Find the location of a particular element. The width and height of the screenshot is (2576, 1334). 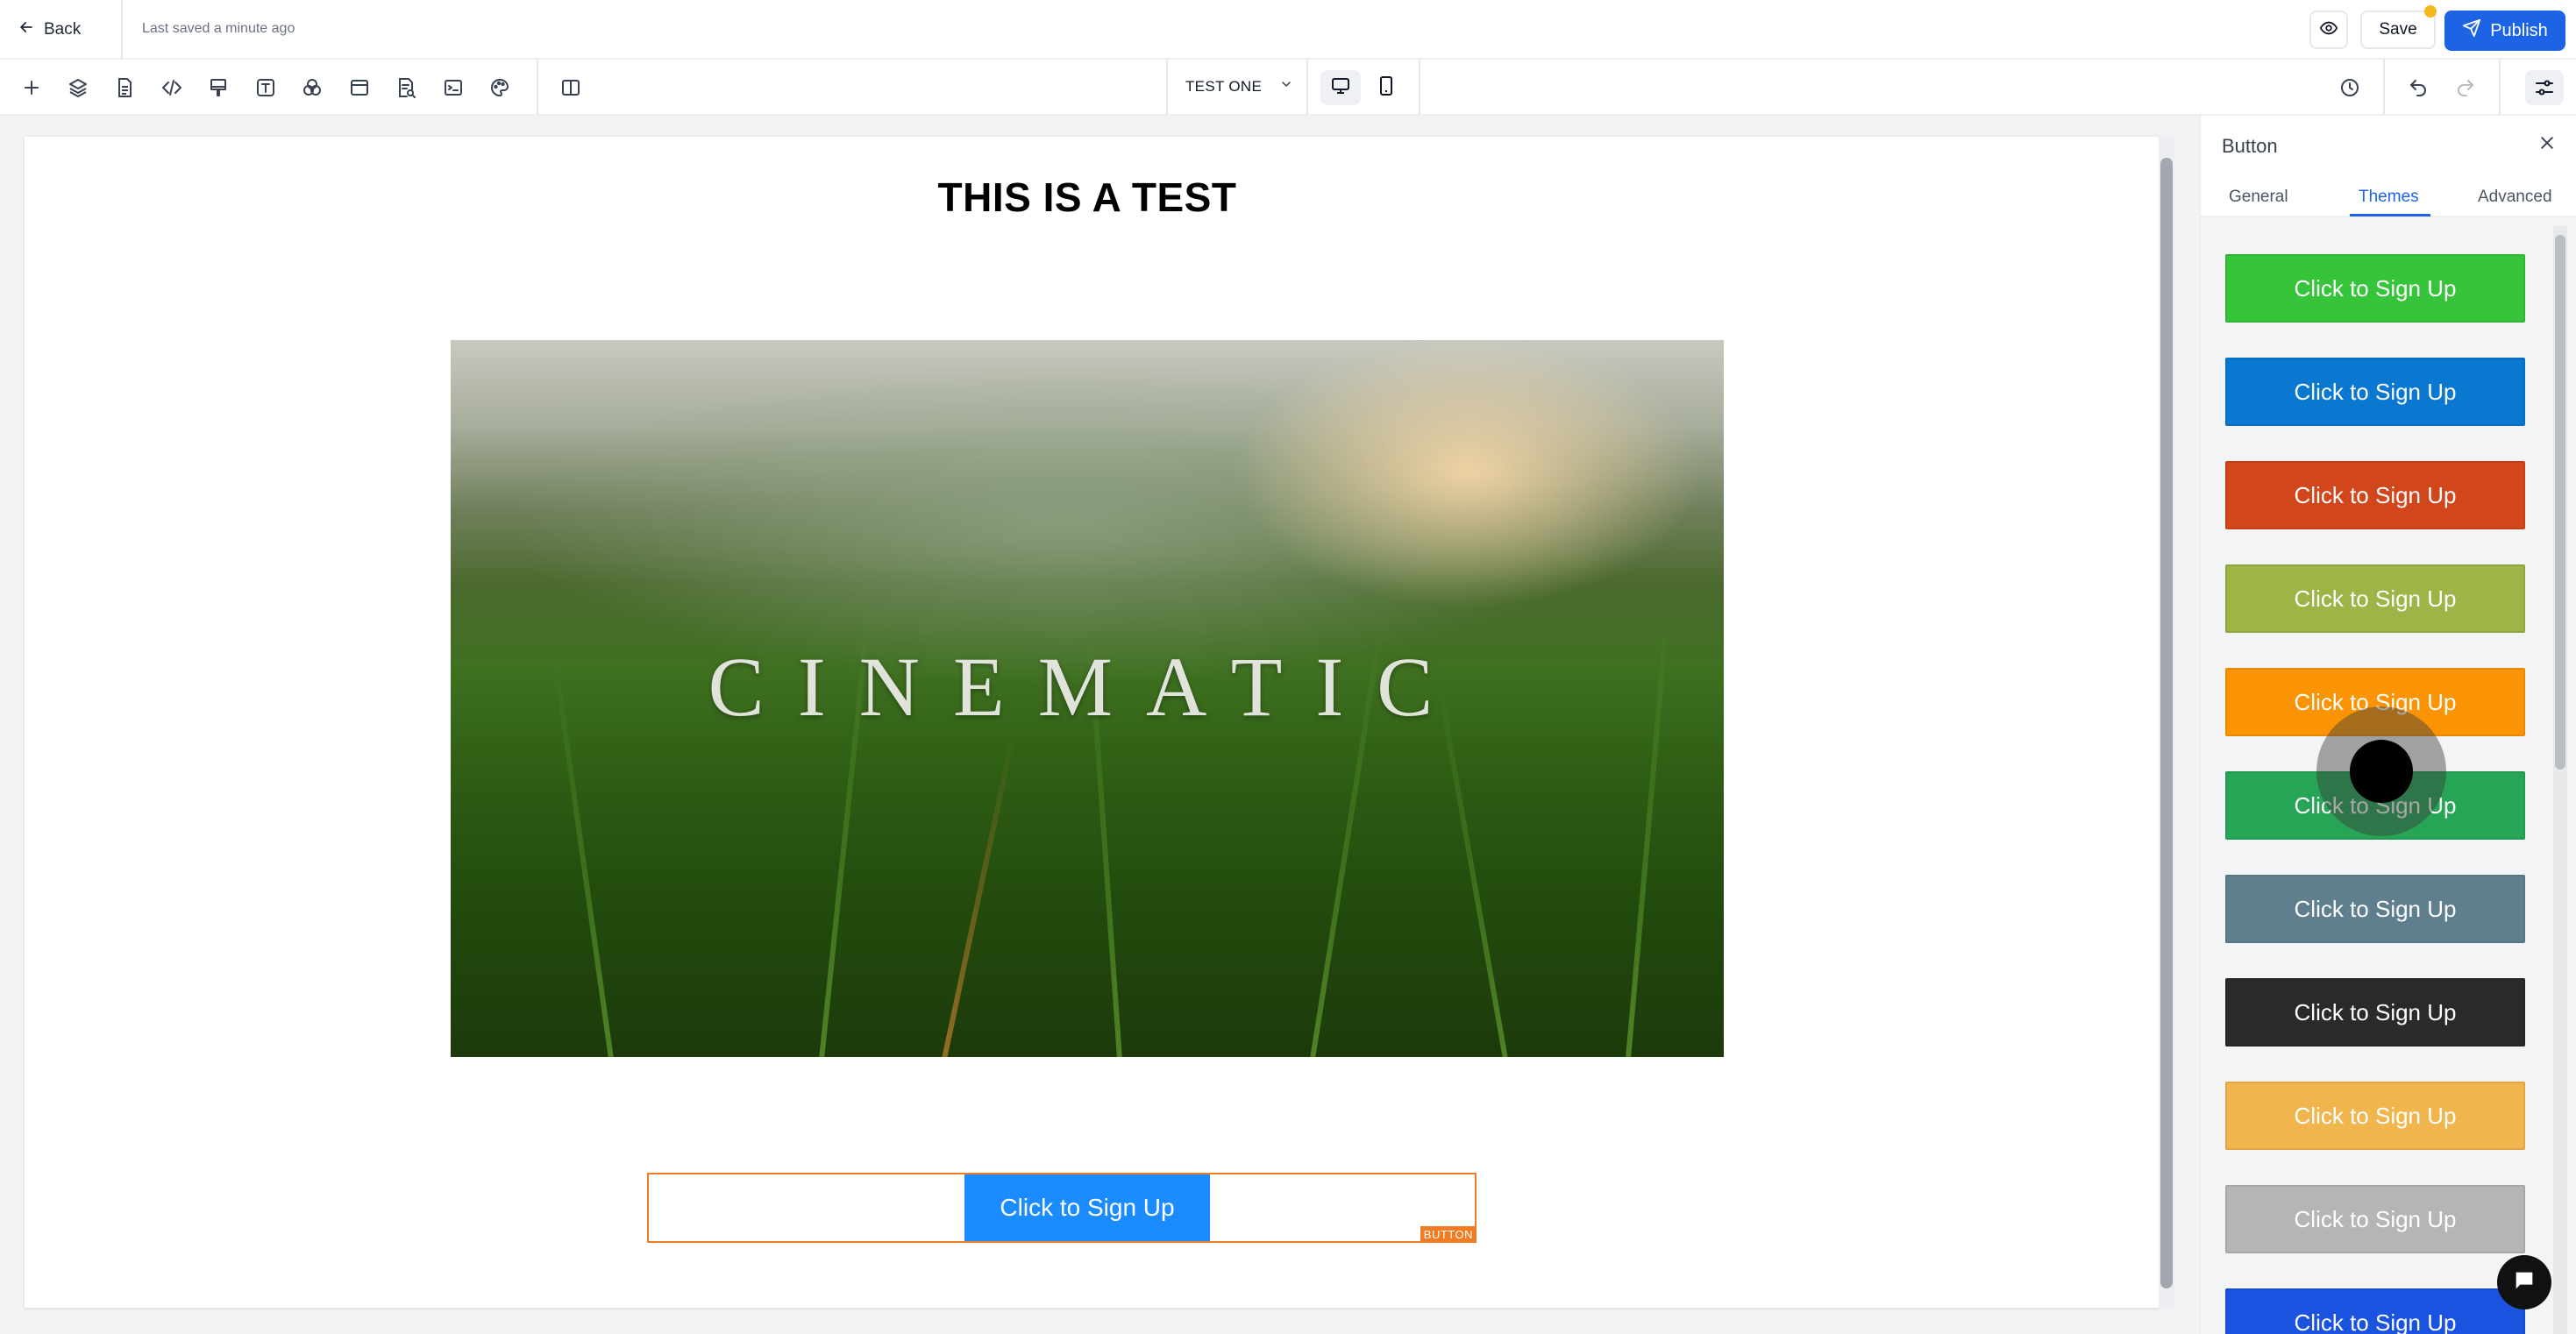

panel-title: Button is located at coordinates (2250, 146).